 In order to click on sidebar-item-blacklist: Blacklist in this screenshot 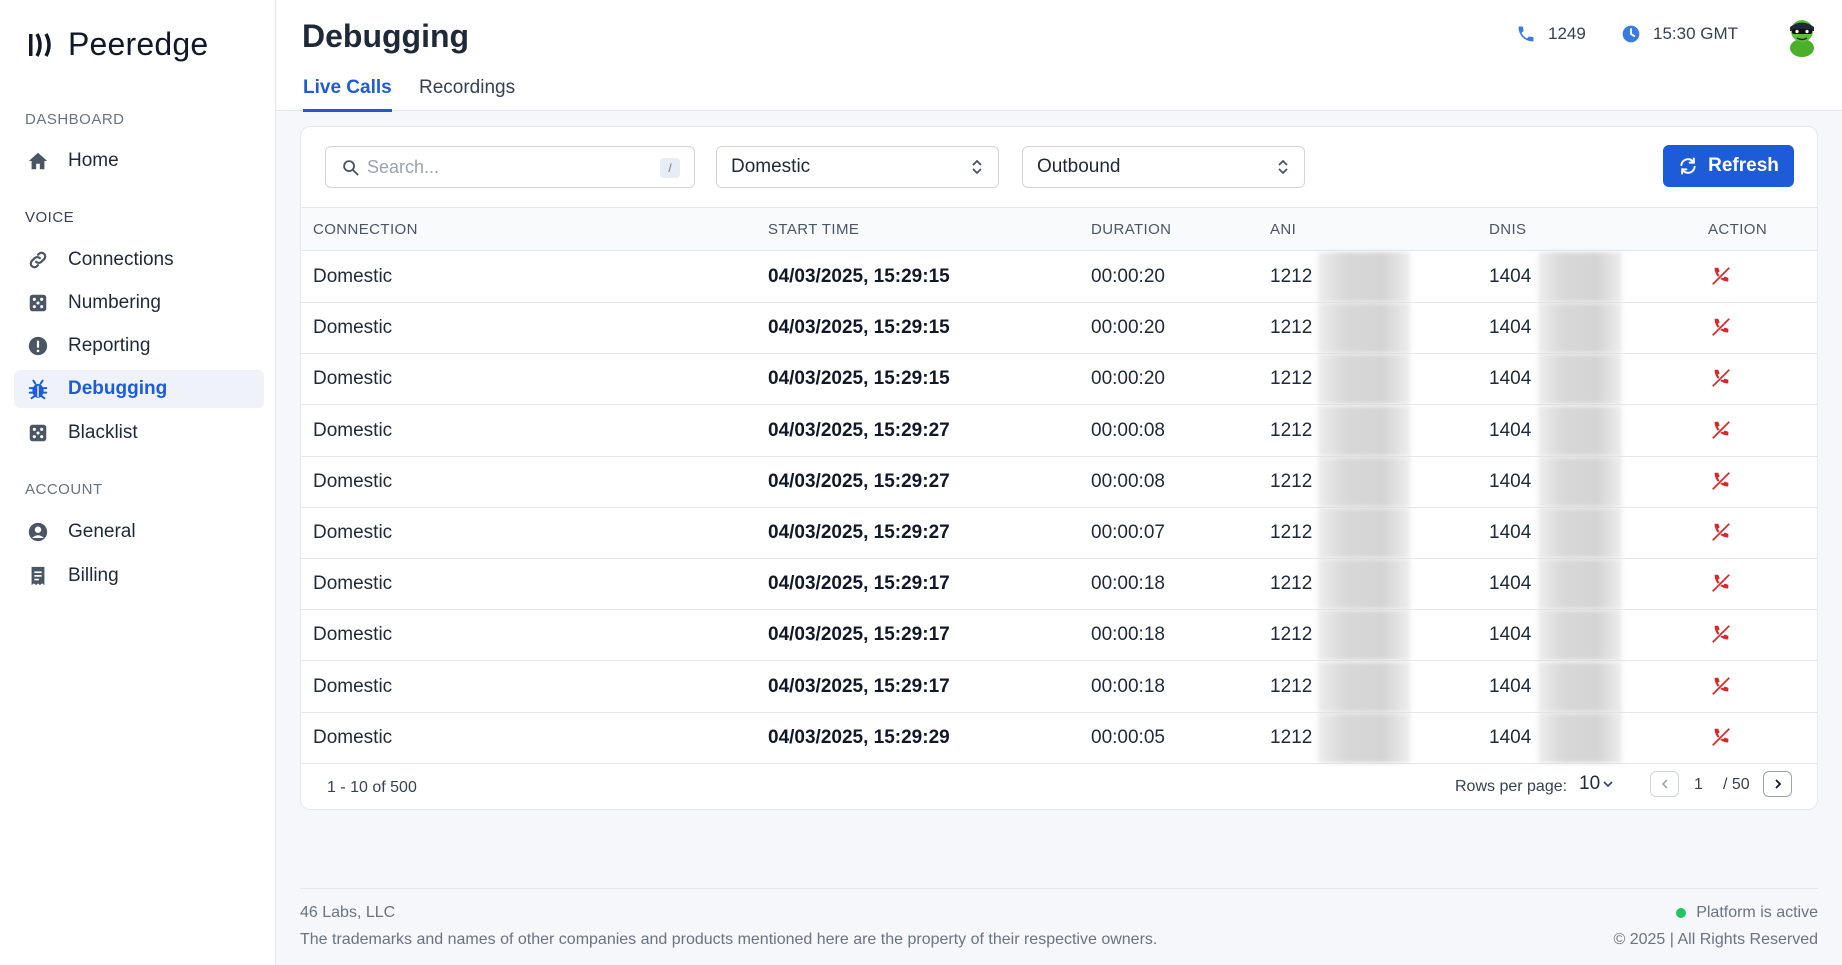, I will do `click(139, 433)`.